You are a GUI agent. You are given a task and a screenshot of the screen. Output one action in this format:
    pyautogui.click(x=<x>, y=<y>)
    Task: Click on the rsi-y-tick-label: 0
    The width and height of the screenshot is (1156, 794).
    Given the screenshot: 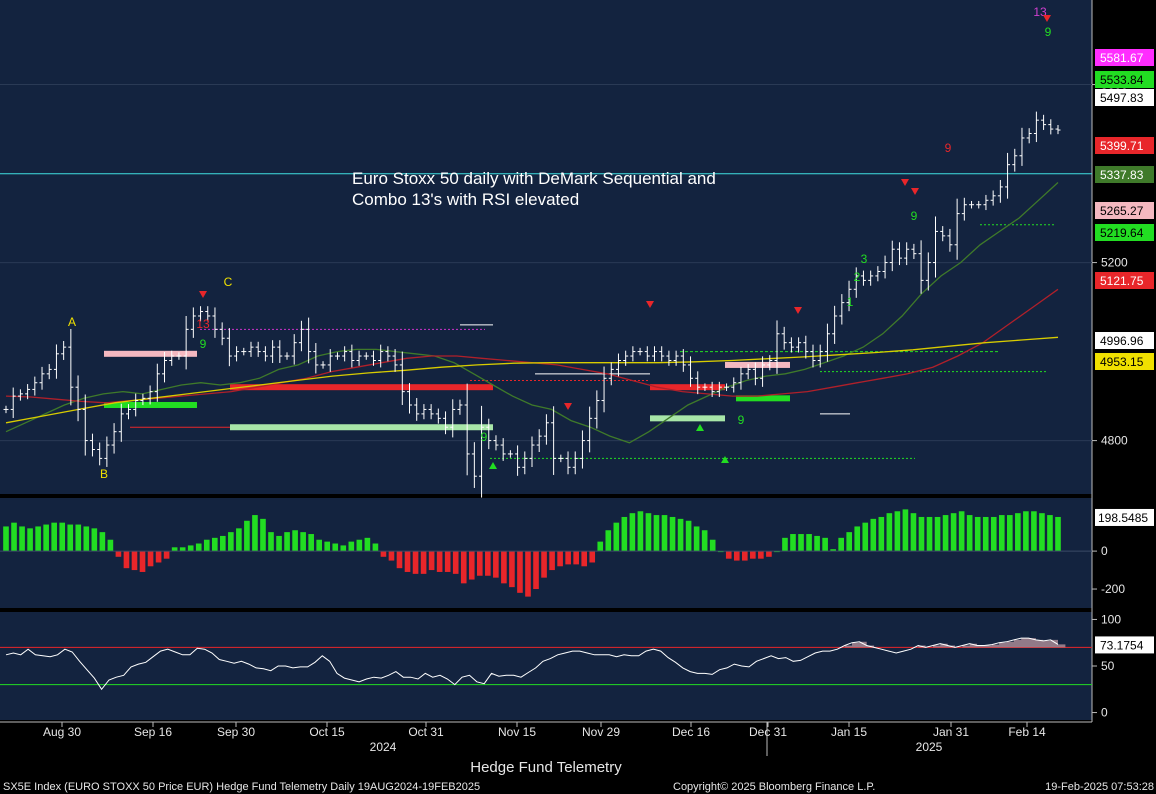 What is the action you would take?
    pyautogui.click(x=1104, y=713)
    